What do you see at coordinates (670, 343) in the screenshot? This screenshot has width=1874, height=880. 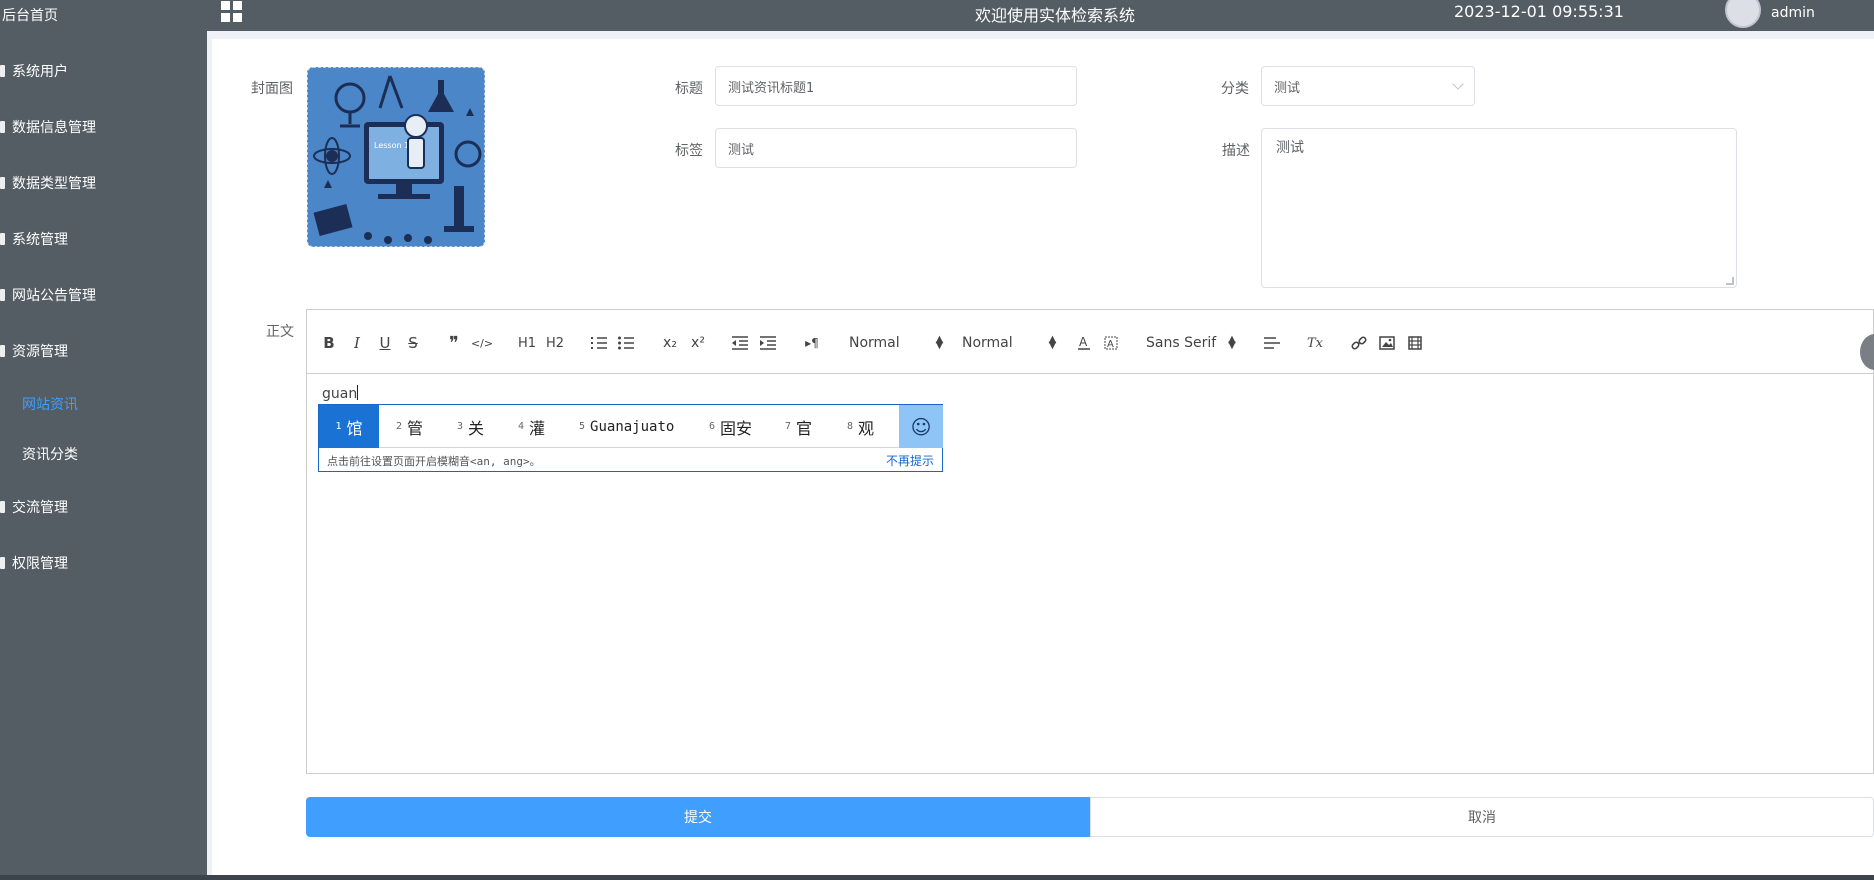 I see `subscript-button: x₂` at bounding box center [670, 343].